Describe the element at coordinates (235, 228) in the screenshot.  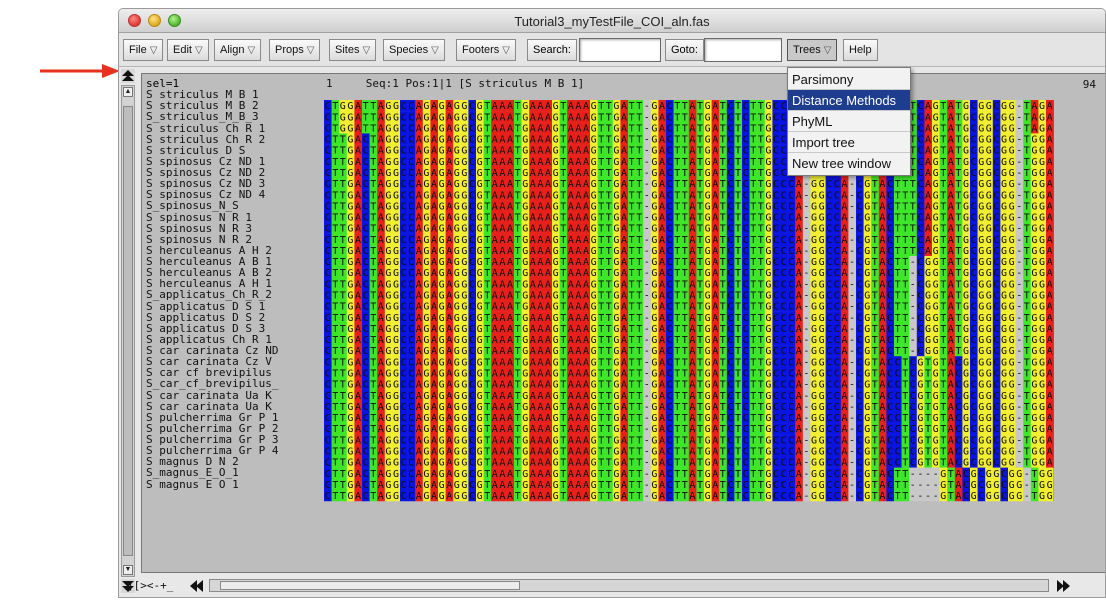
I see `sequence-name: S_spinosus_N_R_3` at that location.